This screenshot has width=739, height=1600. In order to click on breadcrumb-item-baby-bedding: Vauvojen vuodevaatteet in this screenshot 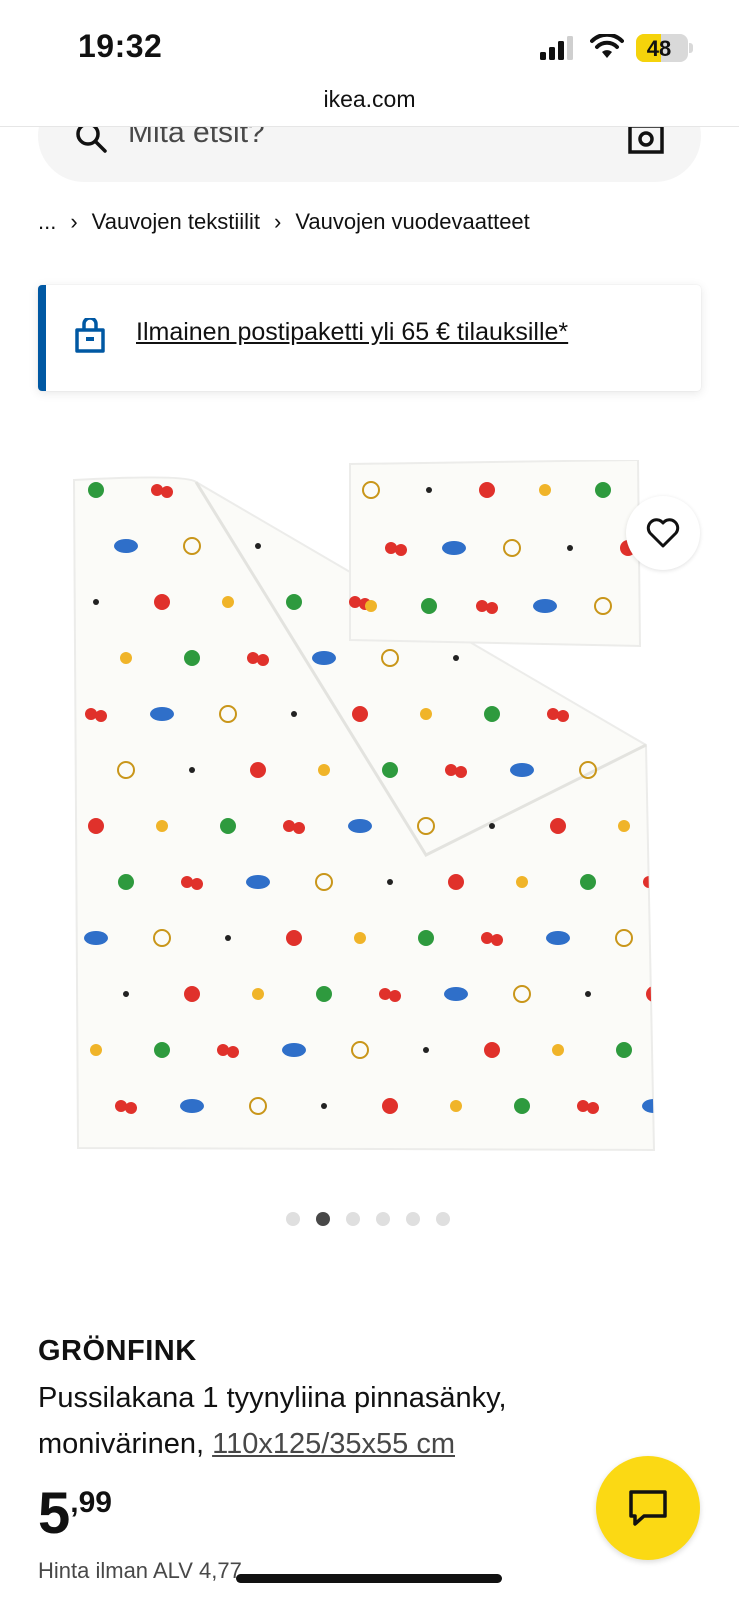, I will do `click(412, 222)`.